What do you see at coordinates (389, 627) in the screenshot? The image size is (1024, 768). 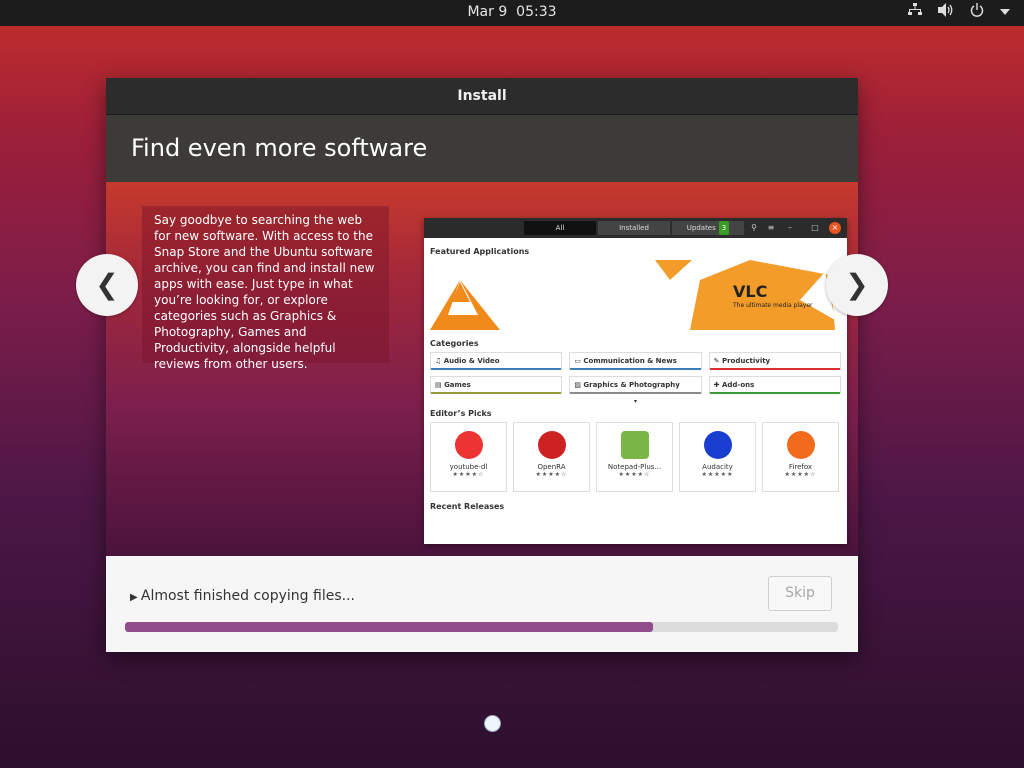 I see `progress-fill` at bounding box center [389, 627].